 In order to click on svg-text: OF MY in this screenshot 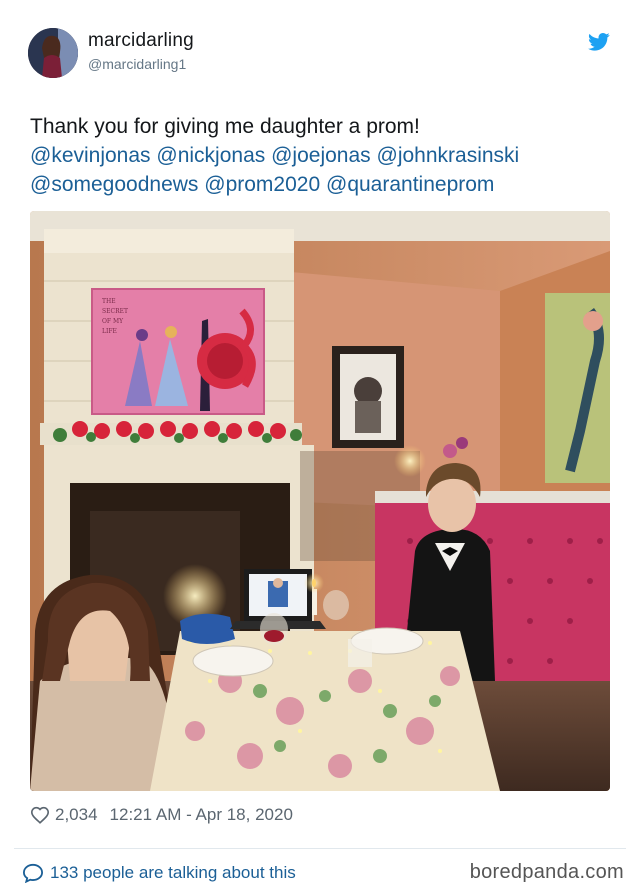, I will do `click(113, 321)`.